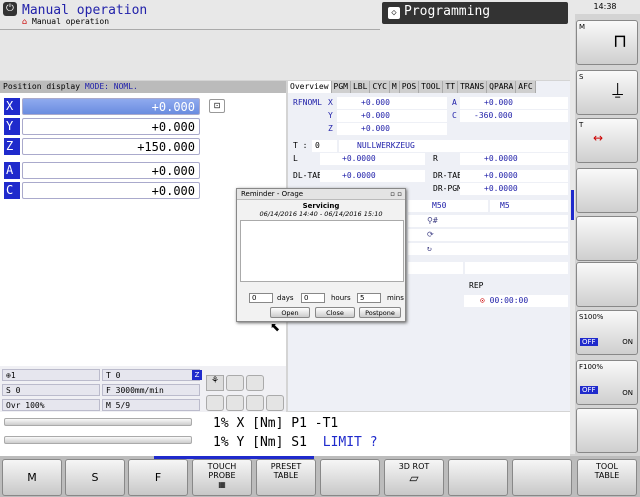  Describe the element at coordinates (392, 103) in the screenshot. I see `ov-x-value: +0.000` at that location.